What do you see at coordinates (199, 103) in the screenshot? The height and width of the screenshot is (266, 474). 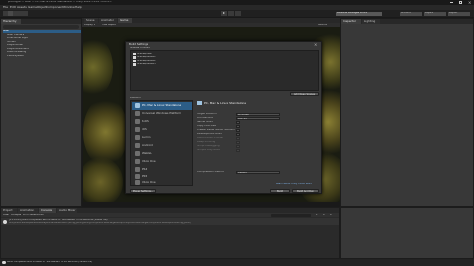 I see `platform-title-icon` at bounding box center [199, 103].